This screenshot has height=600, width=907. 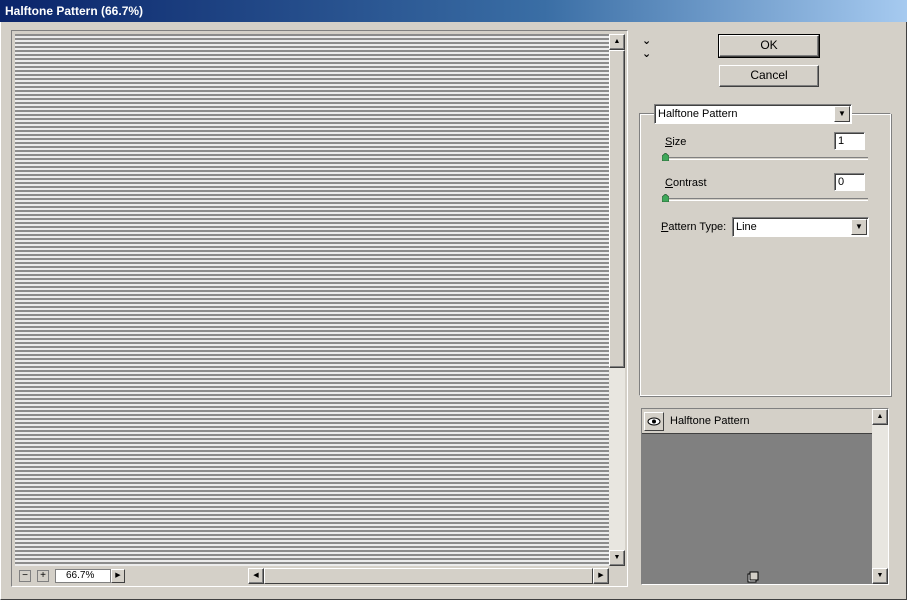 I want to click on filter-select: Halftone Pattern ▼, so click(x=753, y=114).